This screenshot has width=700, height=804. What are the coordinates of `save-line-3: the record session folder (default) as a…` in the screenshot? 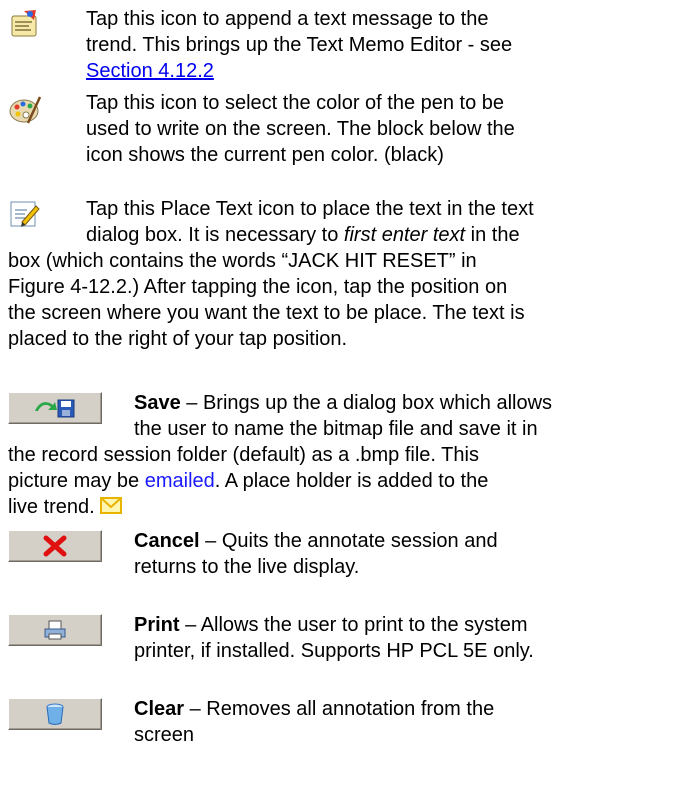 It's located at (243, 455).